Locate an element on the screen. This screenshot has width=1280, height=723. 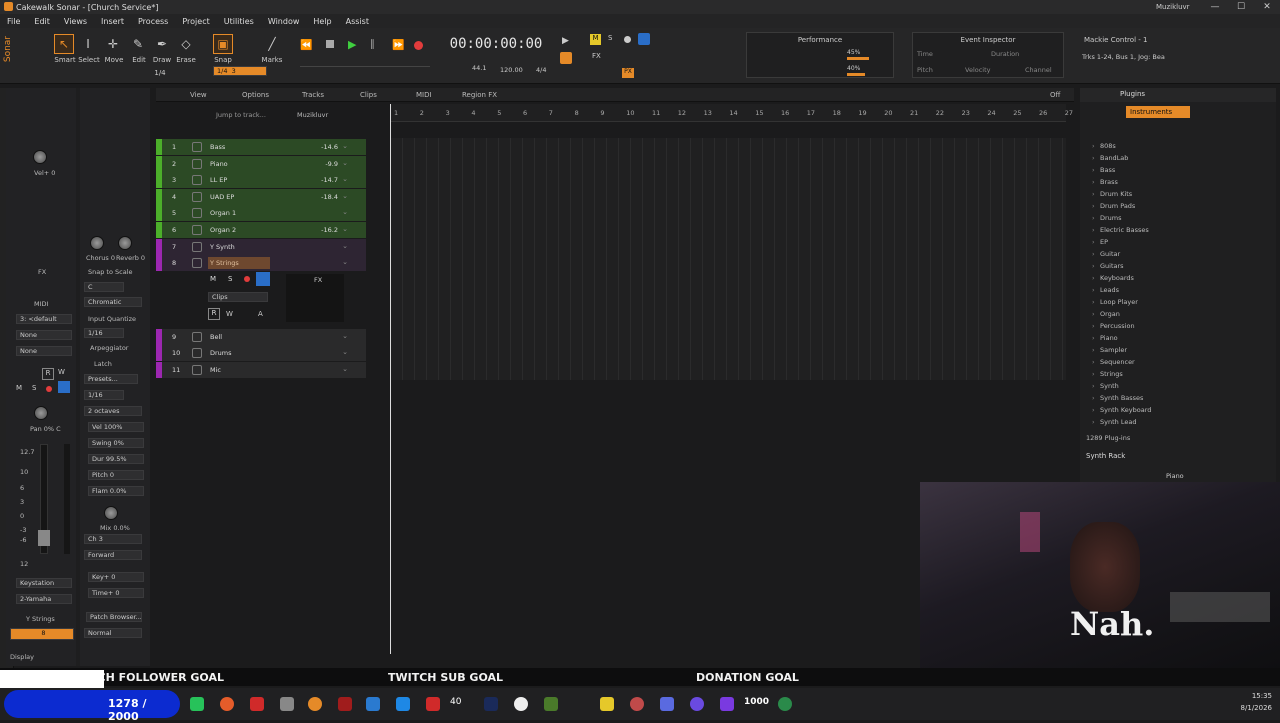
menu-utilities: Utilities is located at coordinates (239, 21).